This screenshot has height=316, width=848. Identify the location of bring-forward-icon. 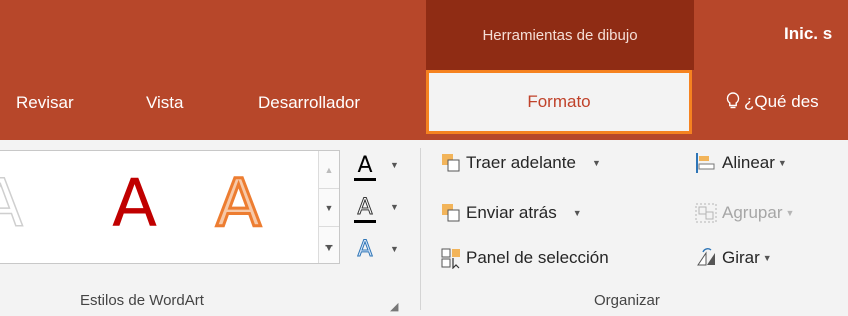
(451, 163).